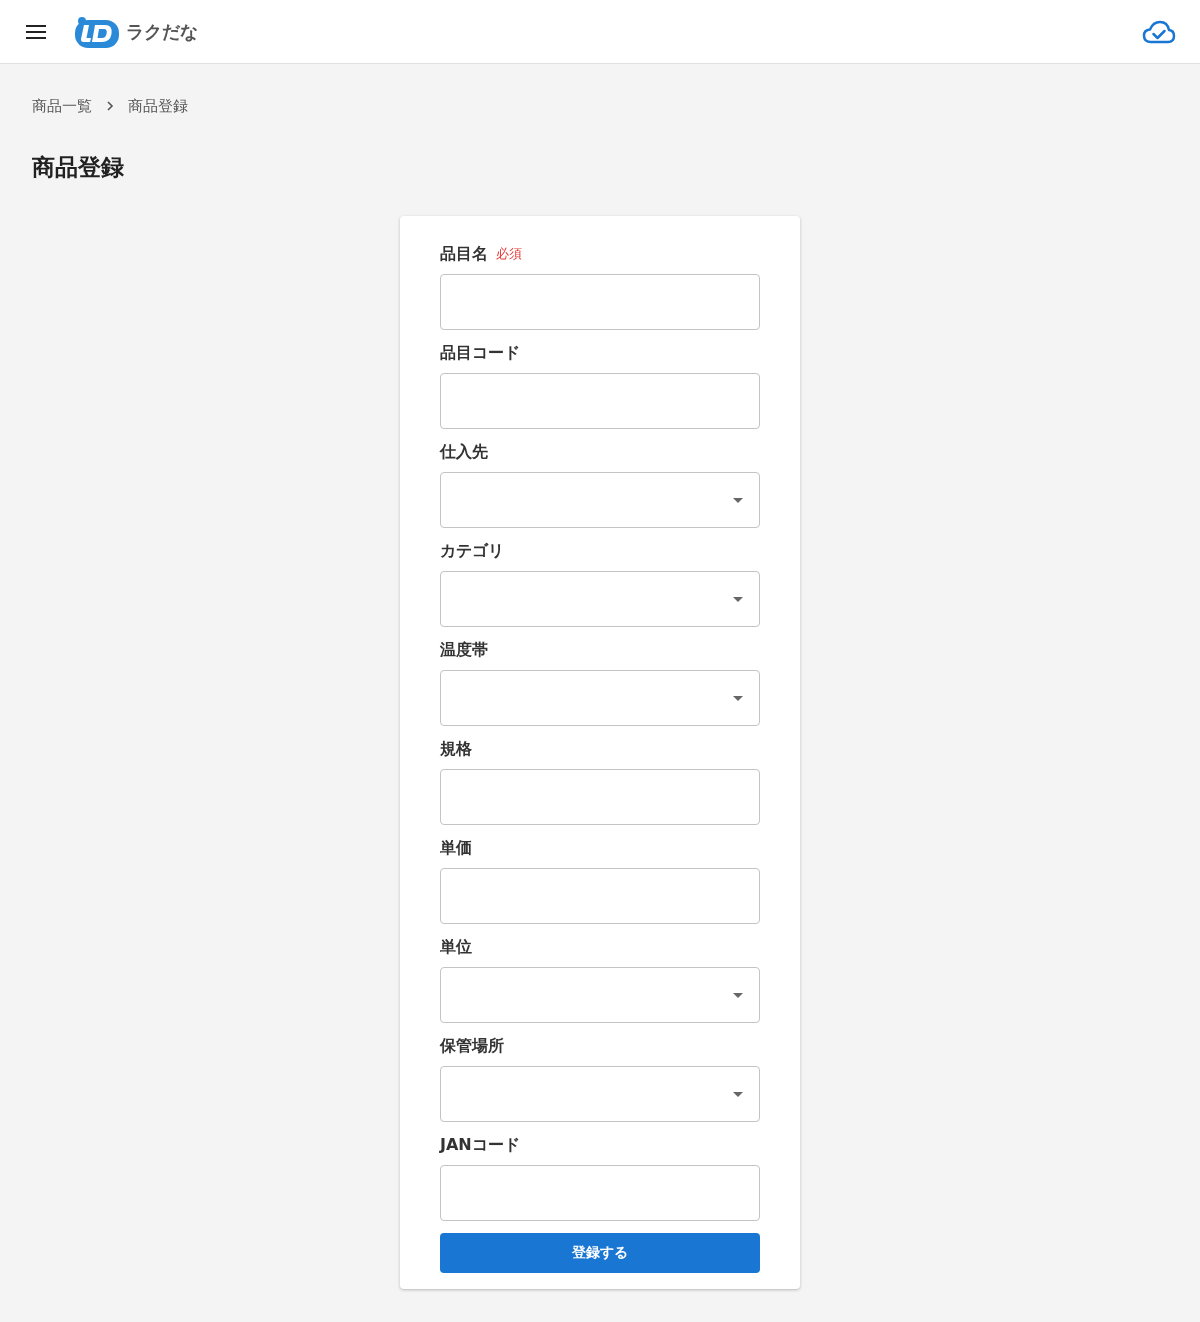 The image size is (1200, 1322). What do you see at coordinates (456, 848) in the screenshot?
I see `field-label: 単価` at bounding box center [456, 848].